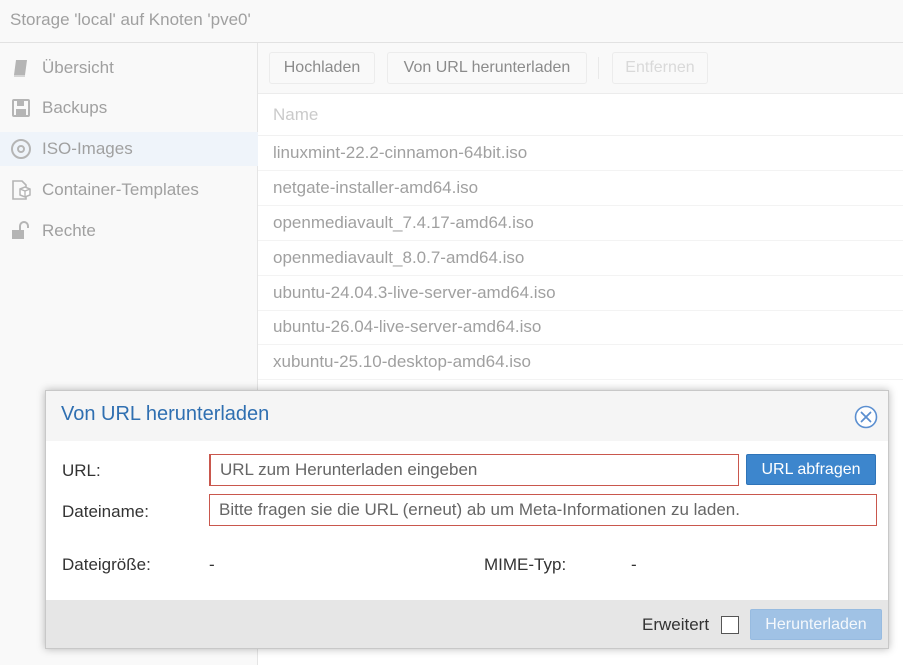 The image size is (903, 665). Describe the element at coordinates (676, 624) in the screenshot. I see `advanced-label: Erweitert` at that location.